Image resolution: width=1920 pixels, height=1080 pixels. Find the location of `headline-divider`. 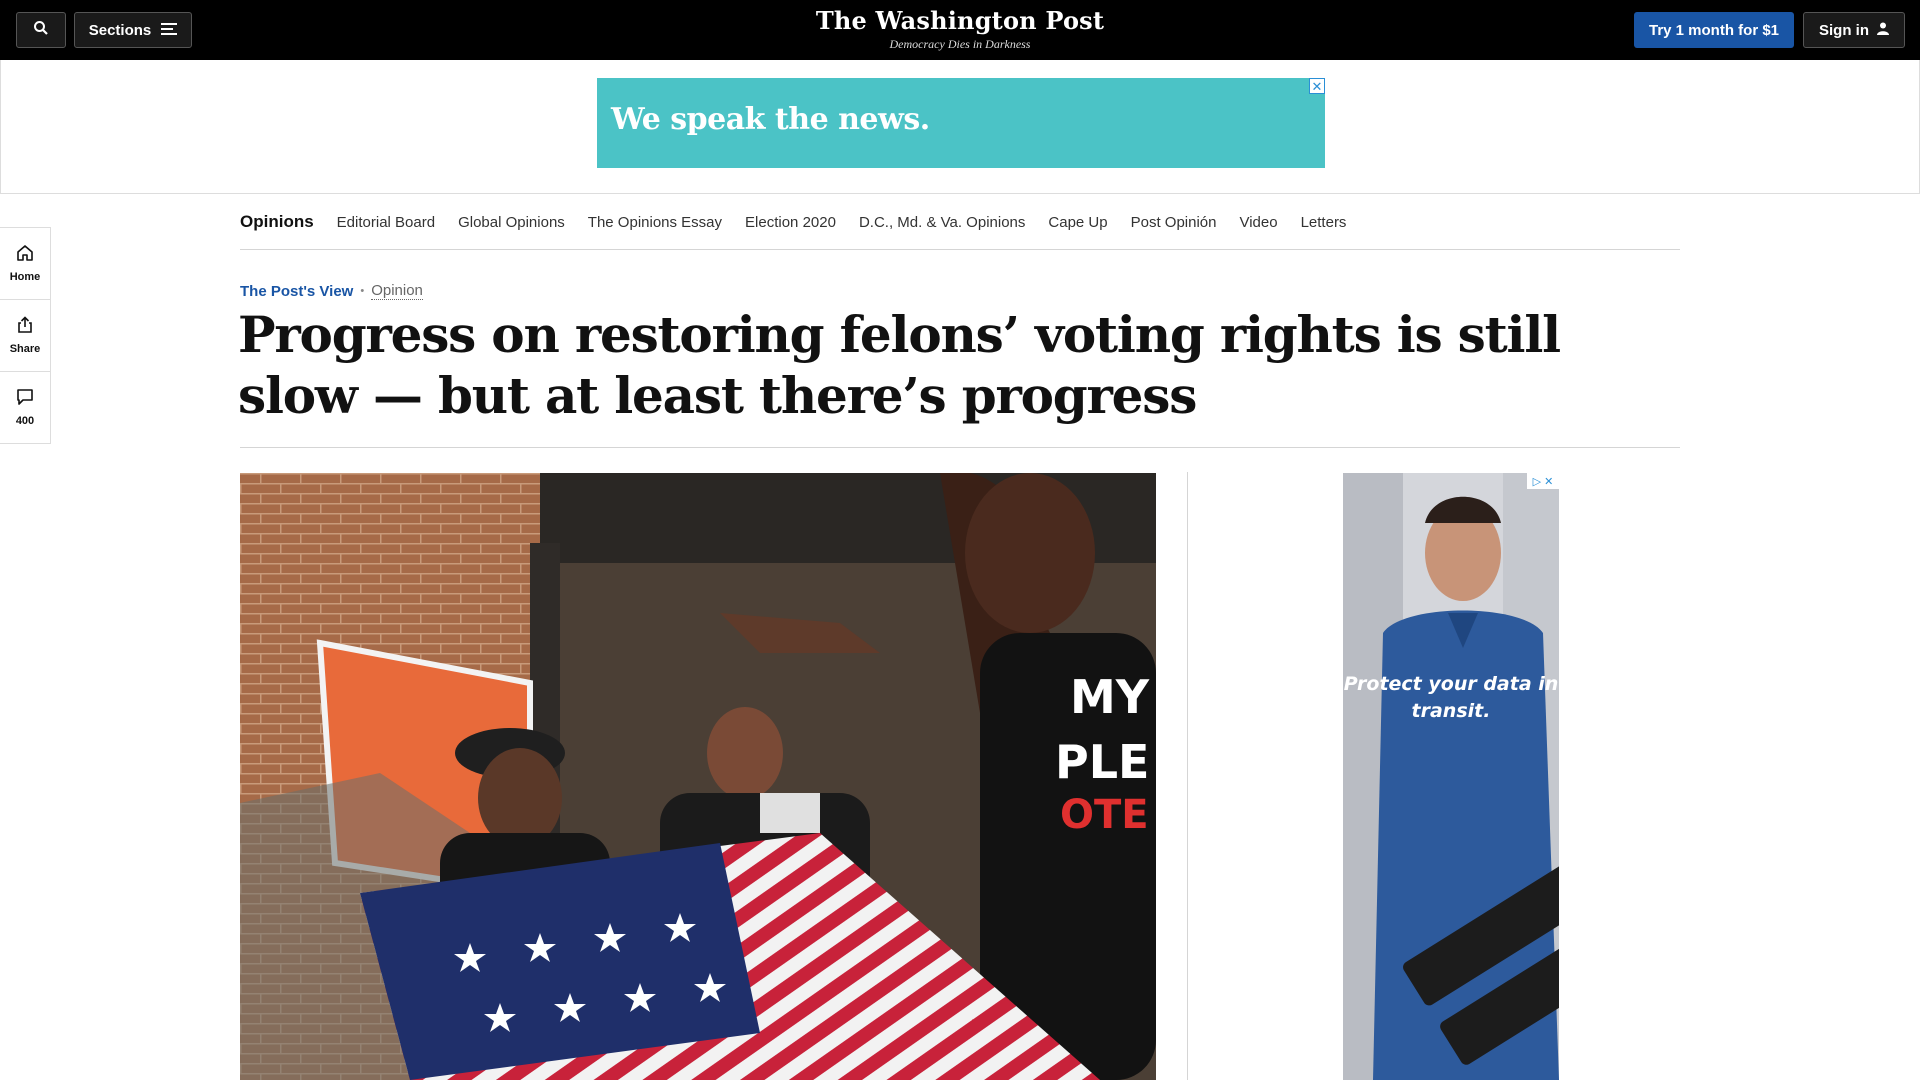

headline-divider is located at coordinates (960, 447).